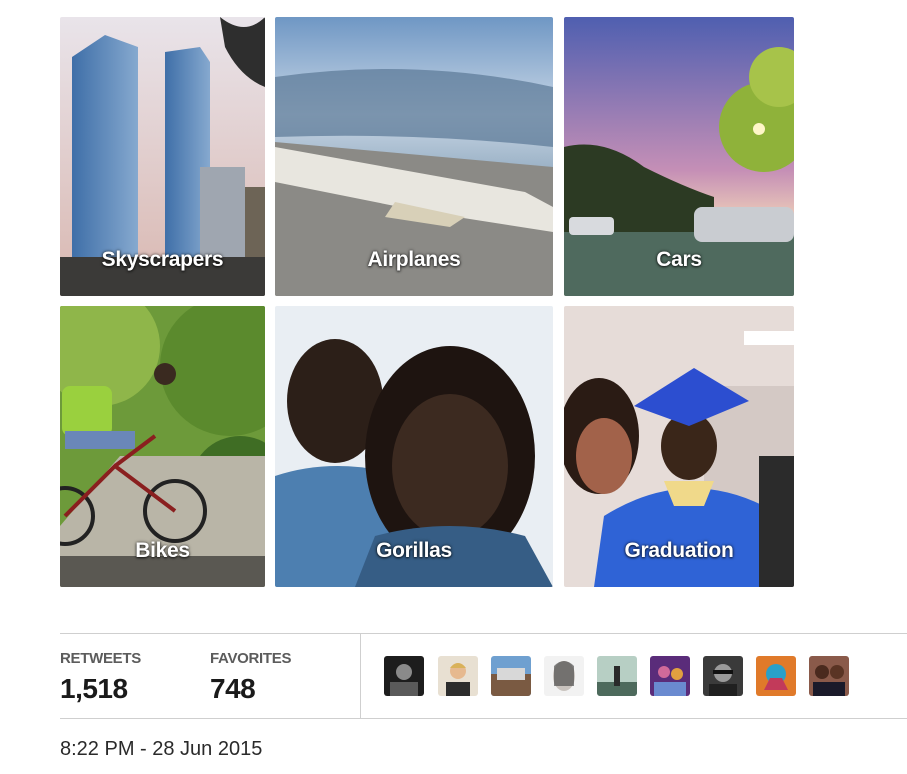 Image resolution: width=907 pixels, height=774 pixels. Describe the element at coordinates (679, 550) in the screenshot. I see `tile-label-graduation: Graduation` at that location.